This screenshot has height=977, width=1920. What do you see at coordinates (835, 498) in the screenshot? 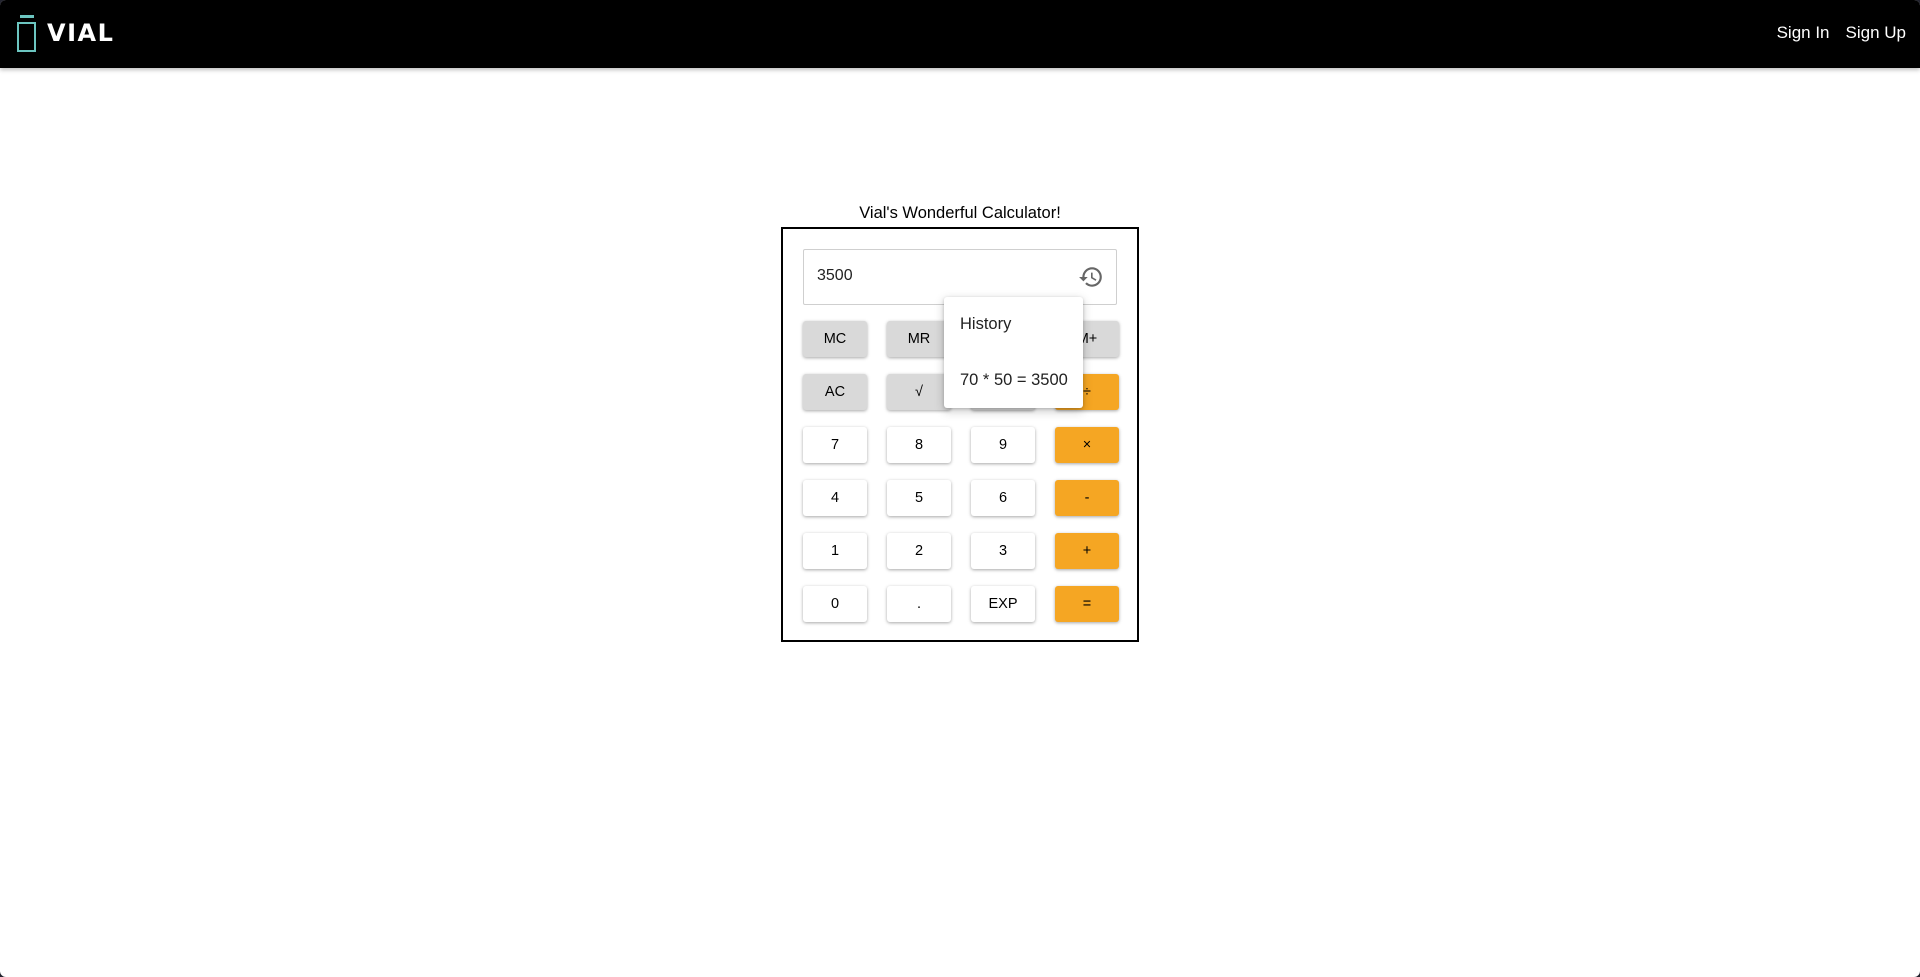
I see `digit-4-button: 4` at bounding box center [835, 498].